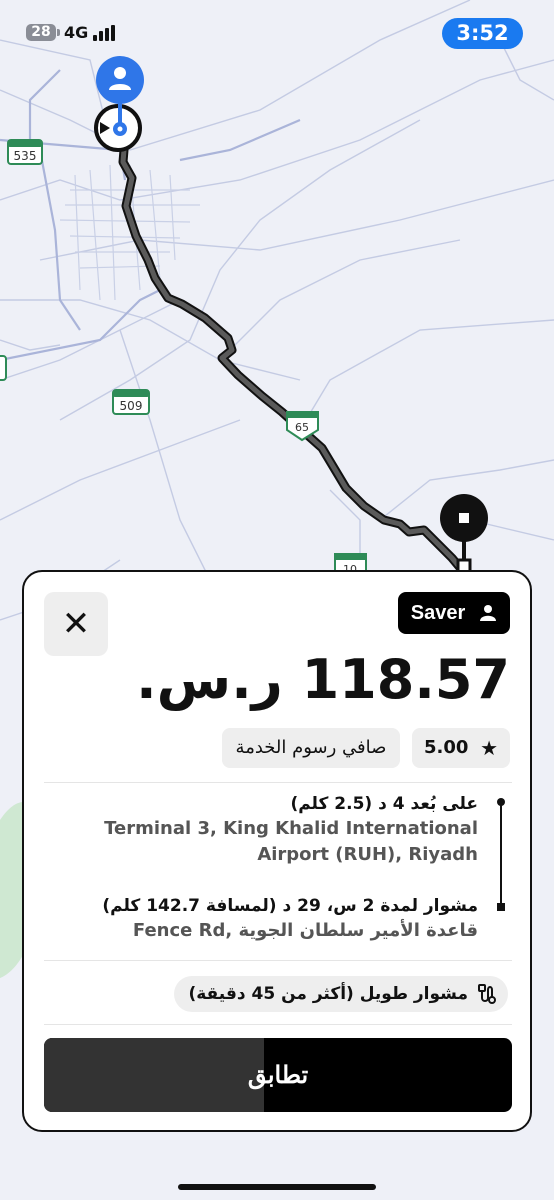 The height and width of the screenshot is (1200, 554). What do you see at coordinates (487, 994) in the screenshot?
I see `route-icon` at bounding box center [487, 994].